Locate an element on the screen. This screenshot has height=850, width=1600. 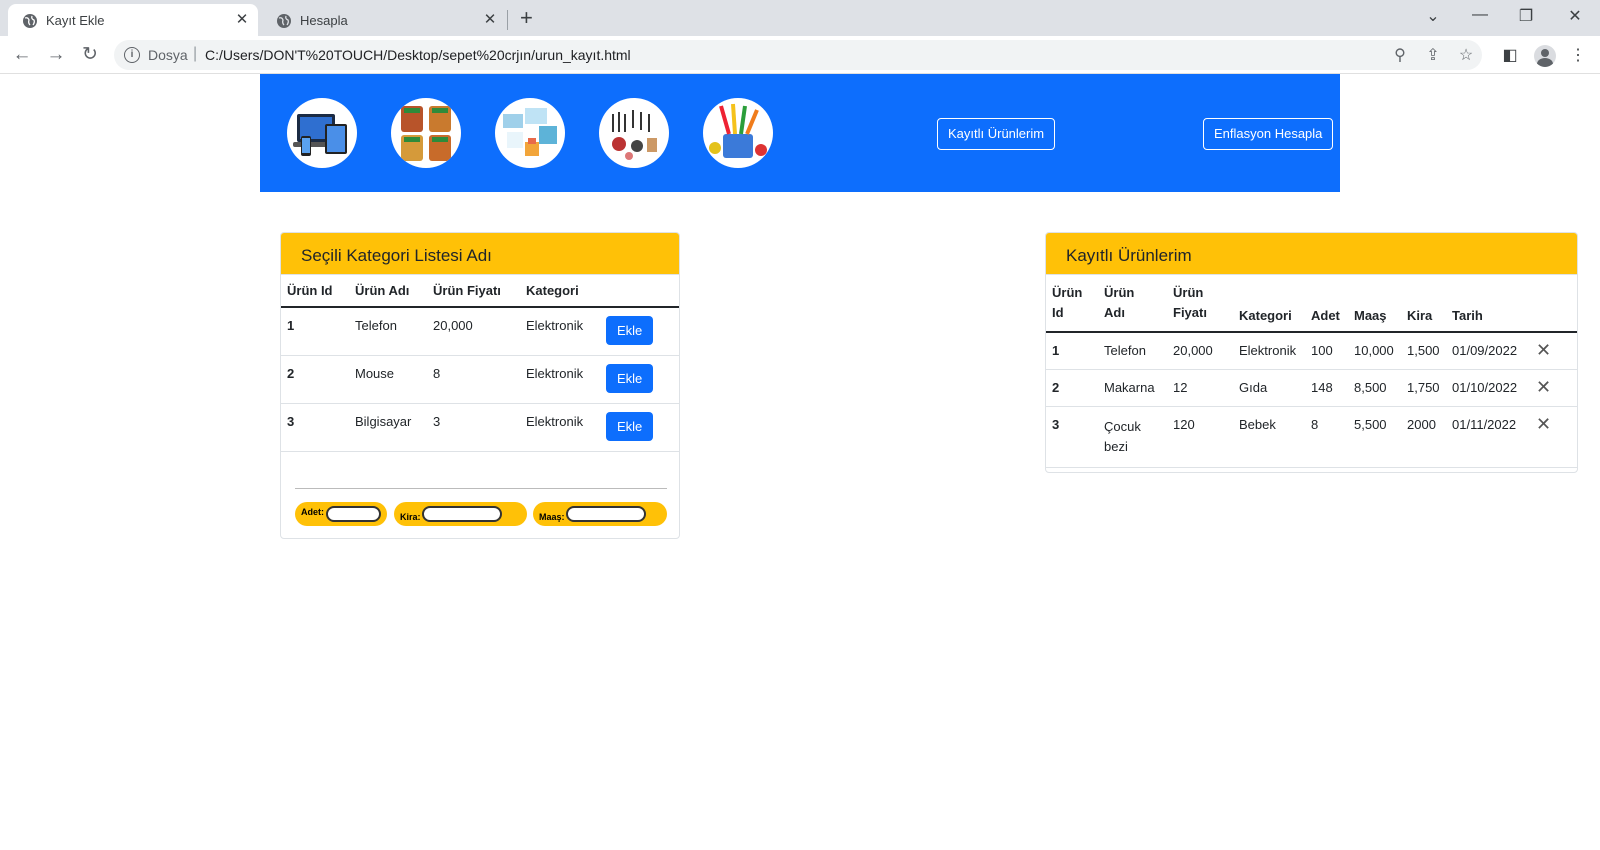
cell-kira: 1,750 is located at coordinates (1423, 388).